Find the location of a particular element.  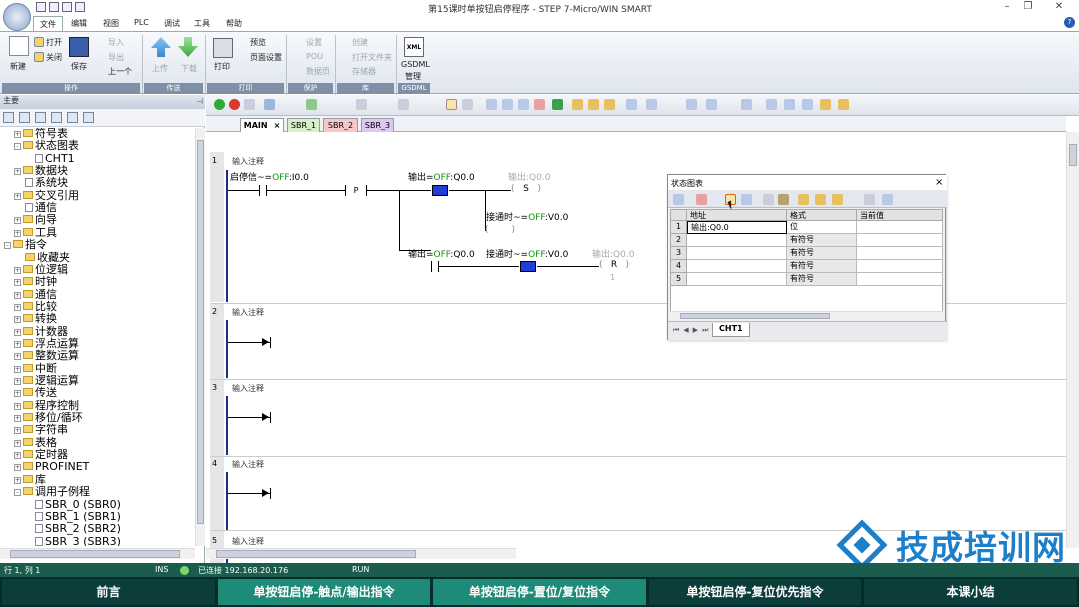

tree-item: + 通信 is located at coordinates (35, 294).